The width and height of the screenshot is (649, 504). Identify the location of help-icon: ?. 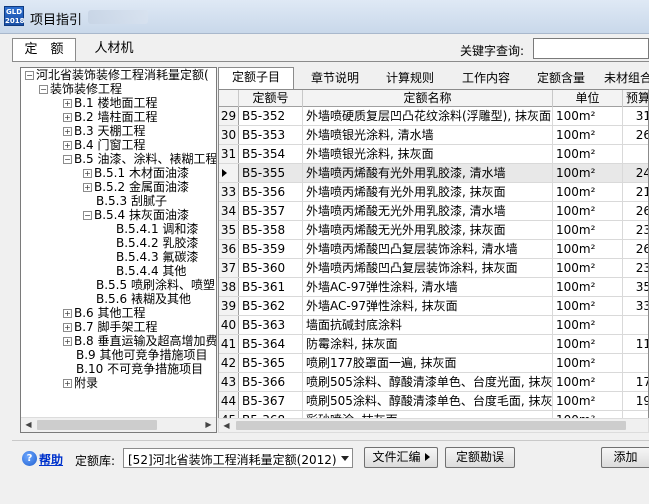
(29, 458).